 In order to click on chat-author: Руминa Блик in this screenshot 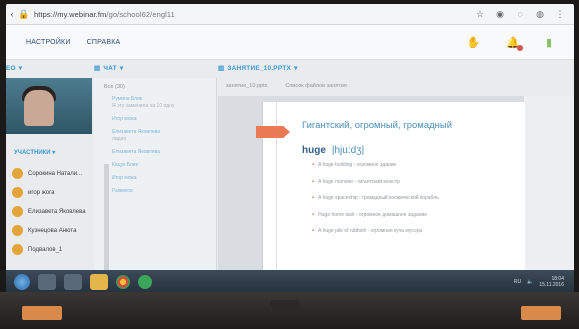, I will do `click(127, 99)`.